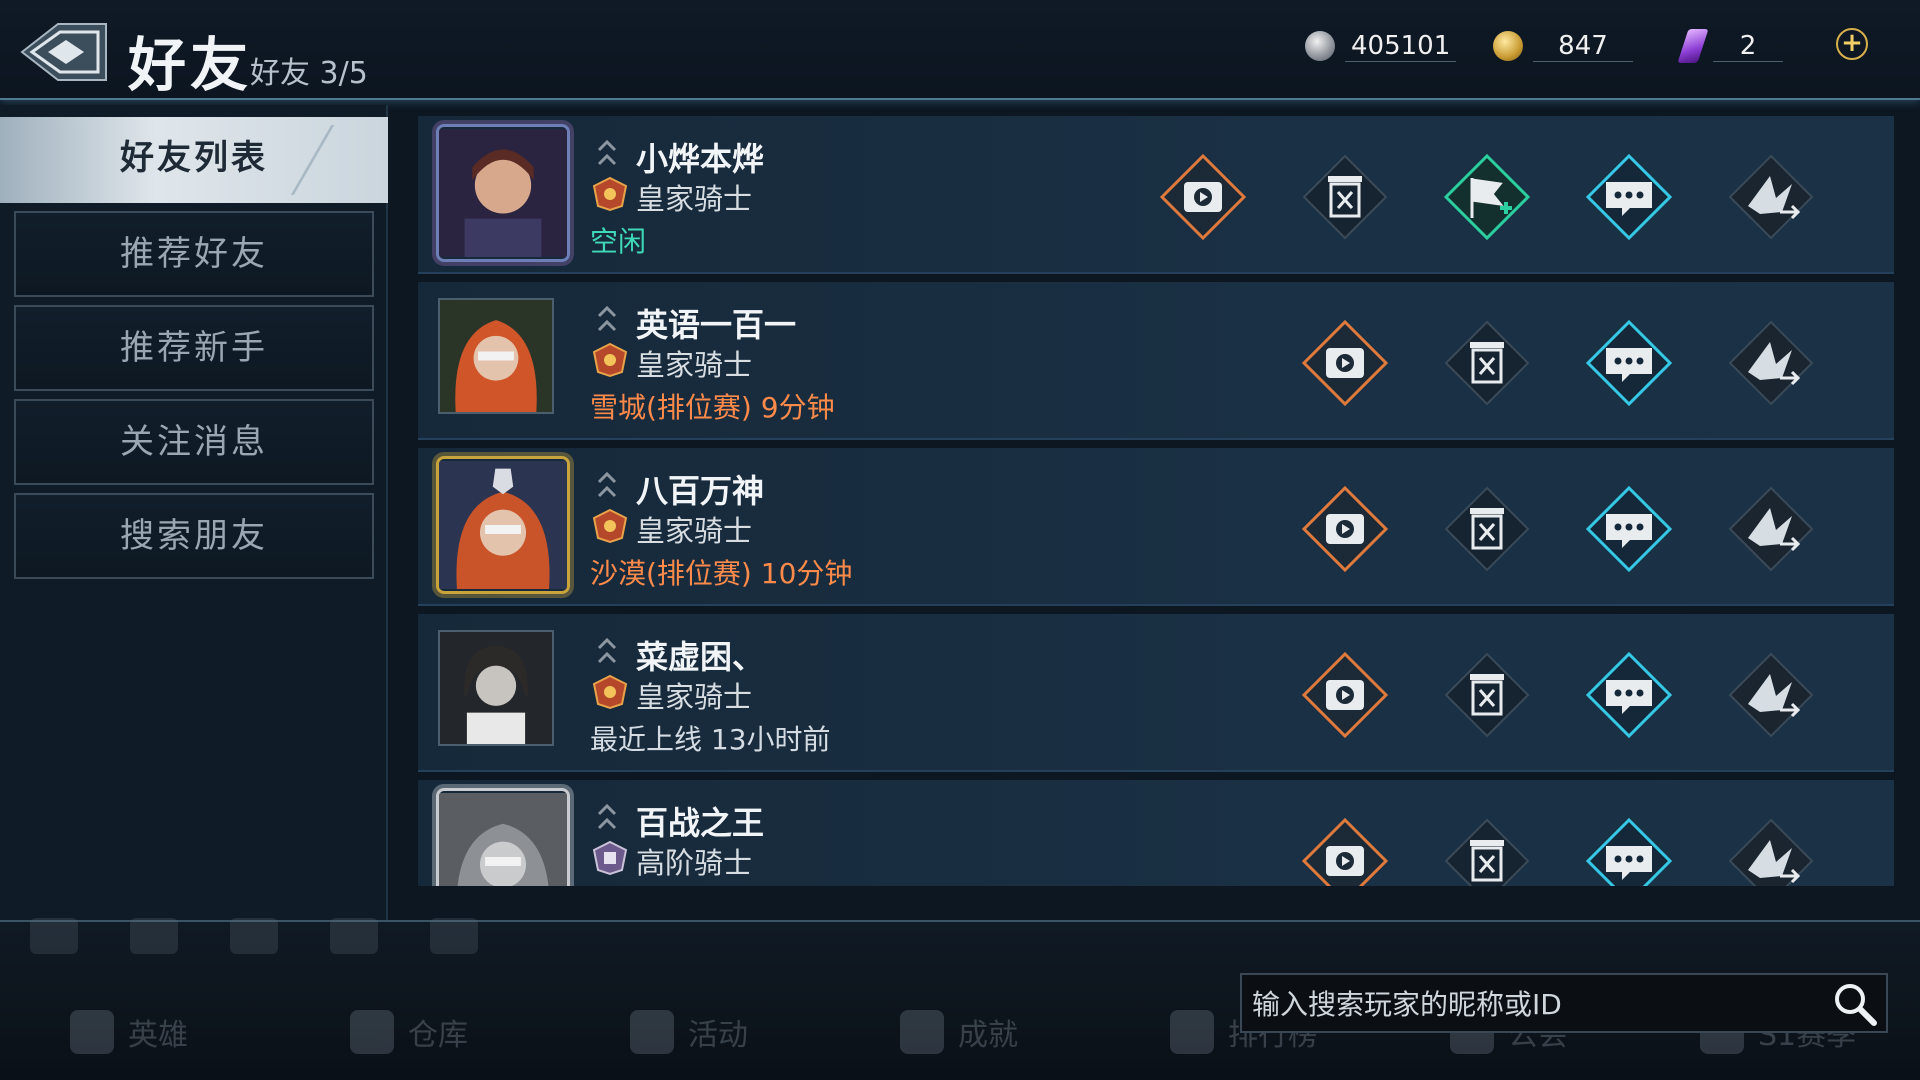 This screenshot has width=1920, height=1080. What do you see at coordinates (1693, 46) in the screenshot?
I see `purple-gem-icon` at bounding box center [1693, 46].